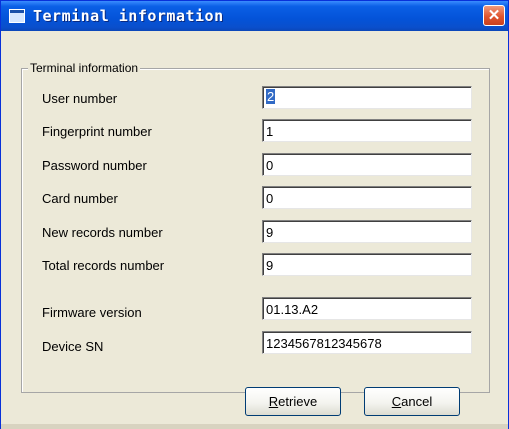 This screenshot has height=429, width=509. I want to click on cancel-button: Cancel, so click(412, 401).